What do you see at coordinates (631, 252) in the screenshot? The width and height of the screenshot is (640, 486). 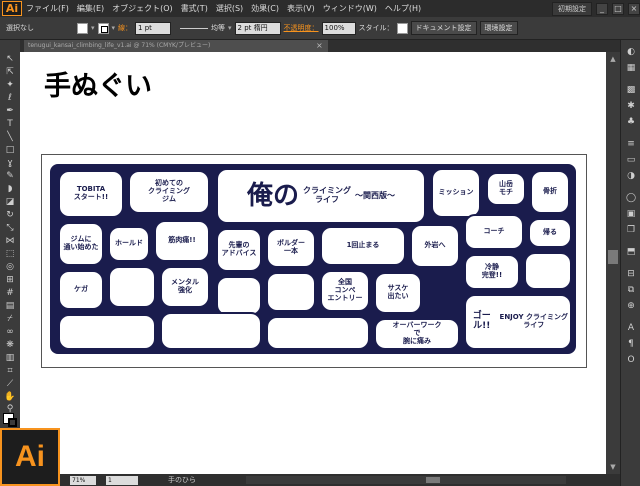 I see `artboards-panel-icon: ⬒` at bounding box center [631, 252].